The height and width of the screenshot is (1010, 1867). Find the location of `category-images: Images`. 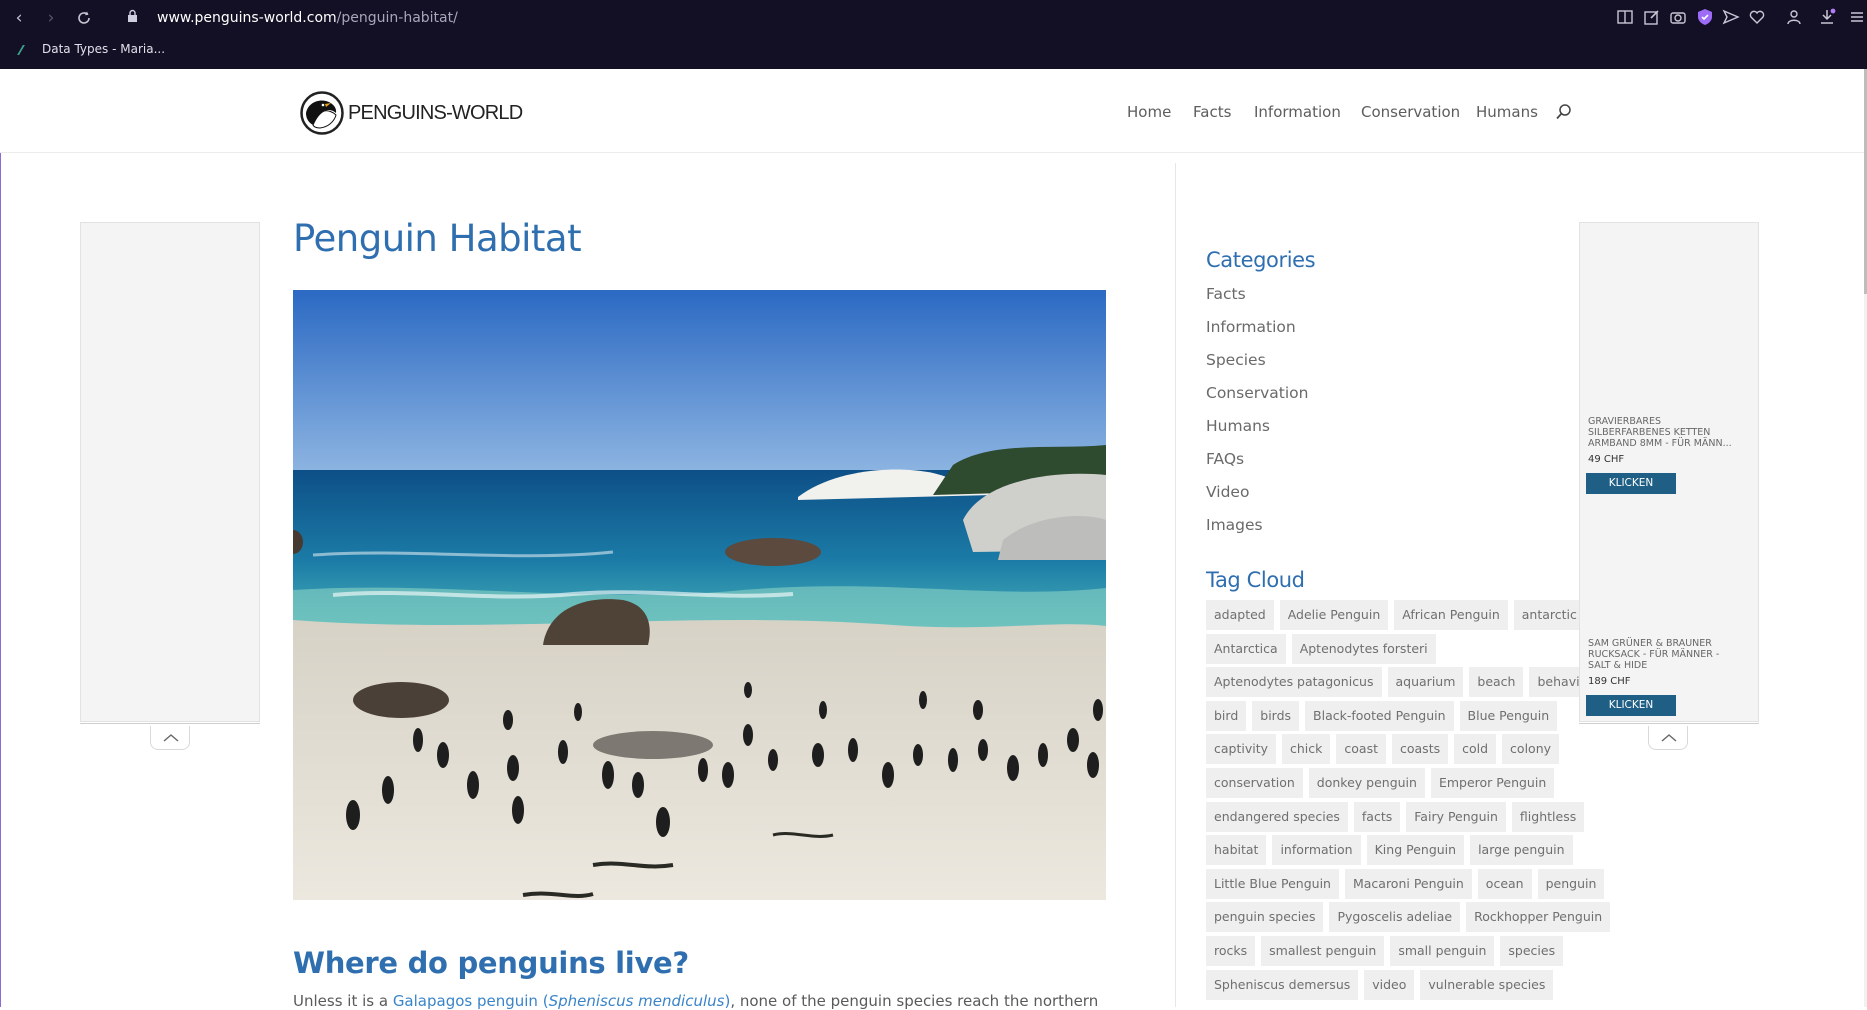

category-images: Images is located at coordinates (1234, 525).